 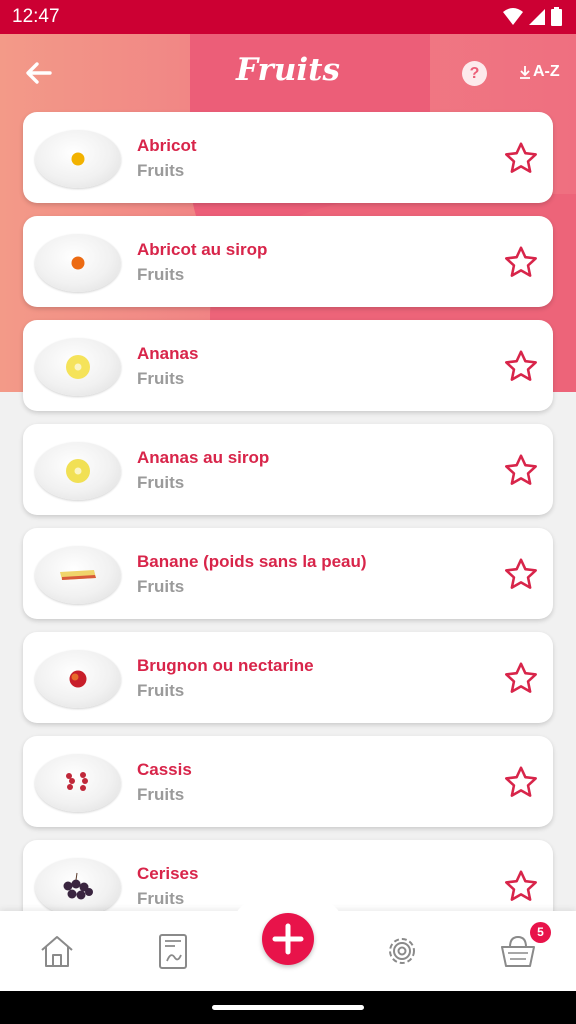 I want to click on pineapple-syrup-image, so click(x=78, y=471).